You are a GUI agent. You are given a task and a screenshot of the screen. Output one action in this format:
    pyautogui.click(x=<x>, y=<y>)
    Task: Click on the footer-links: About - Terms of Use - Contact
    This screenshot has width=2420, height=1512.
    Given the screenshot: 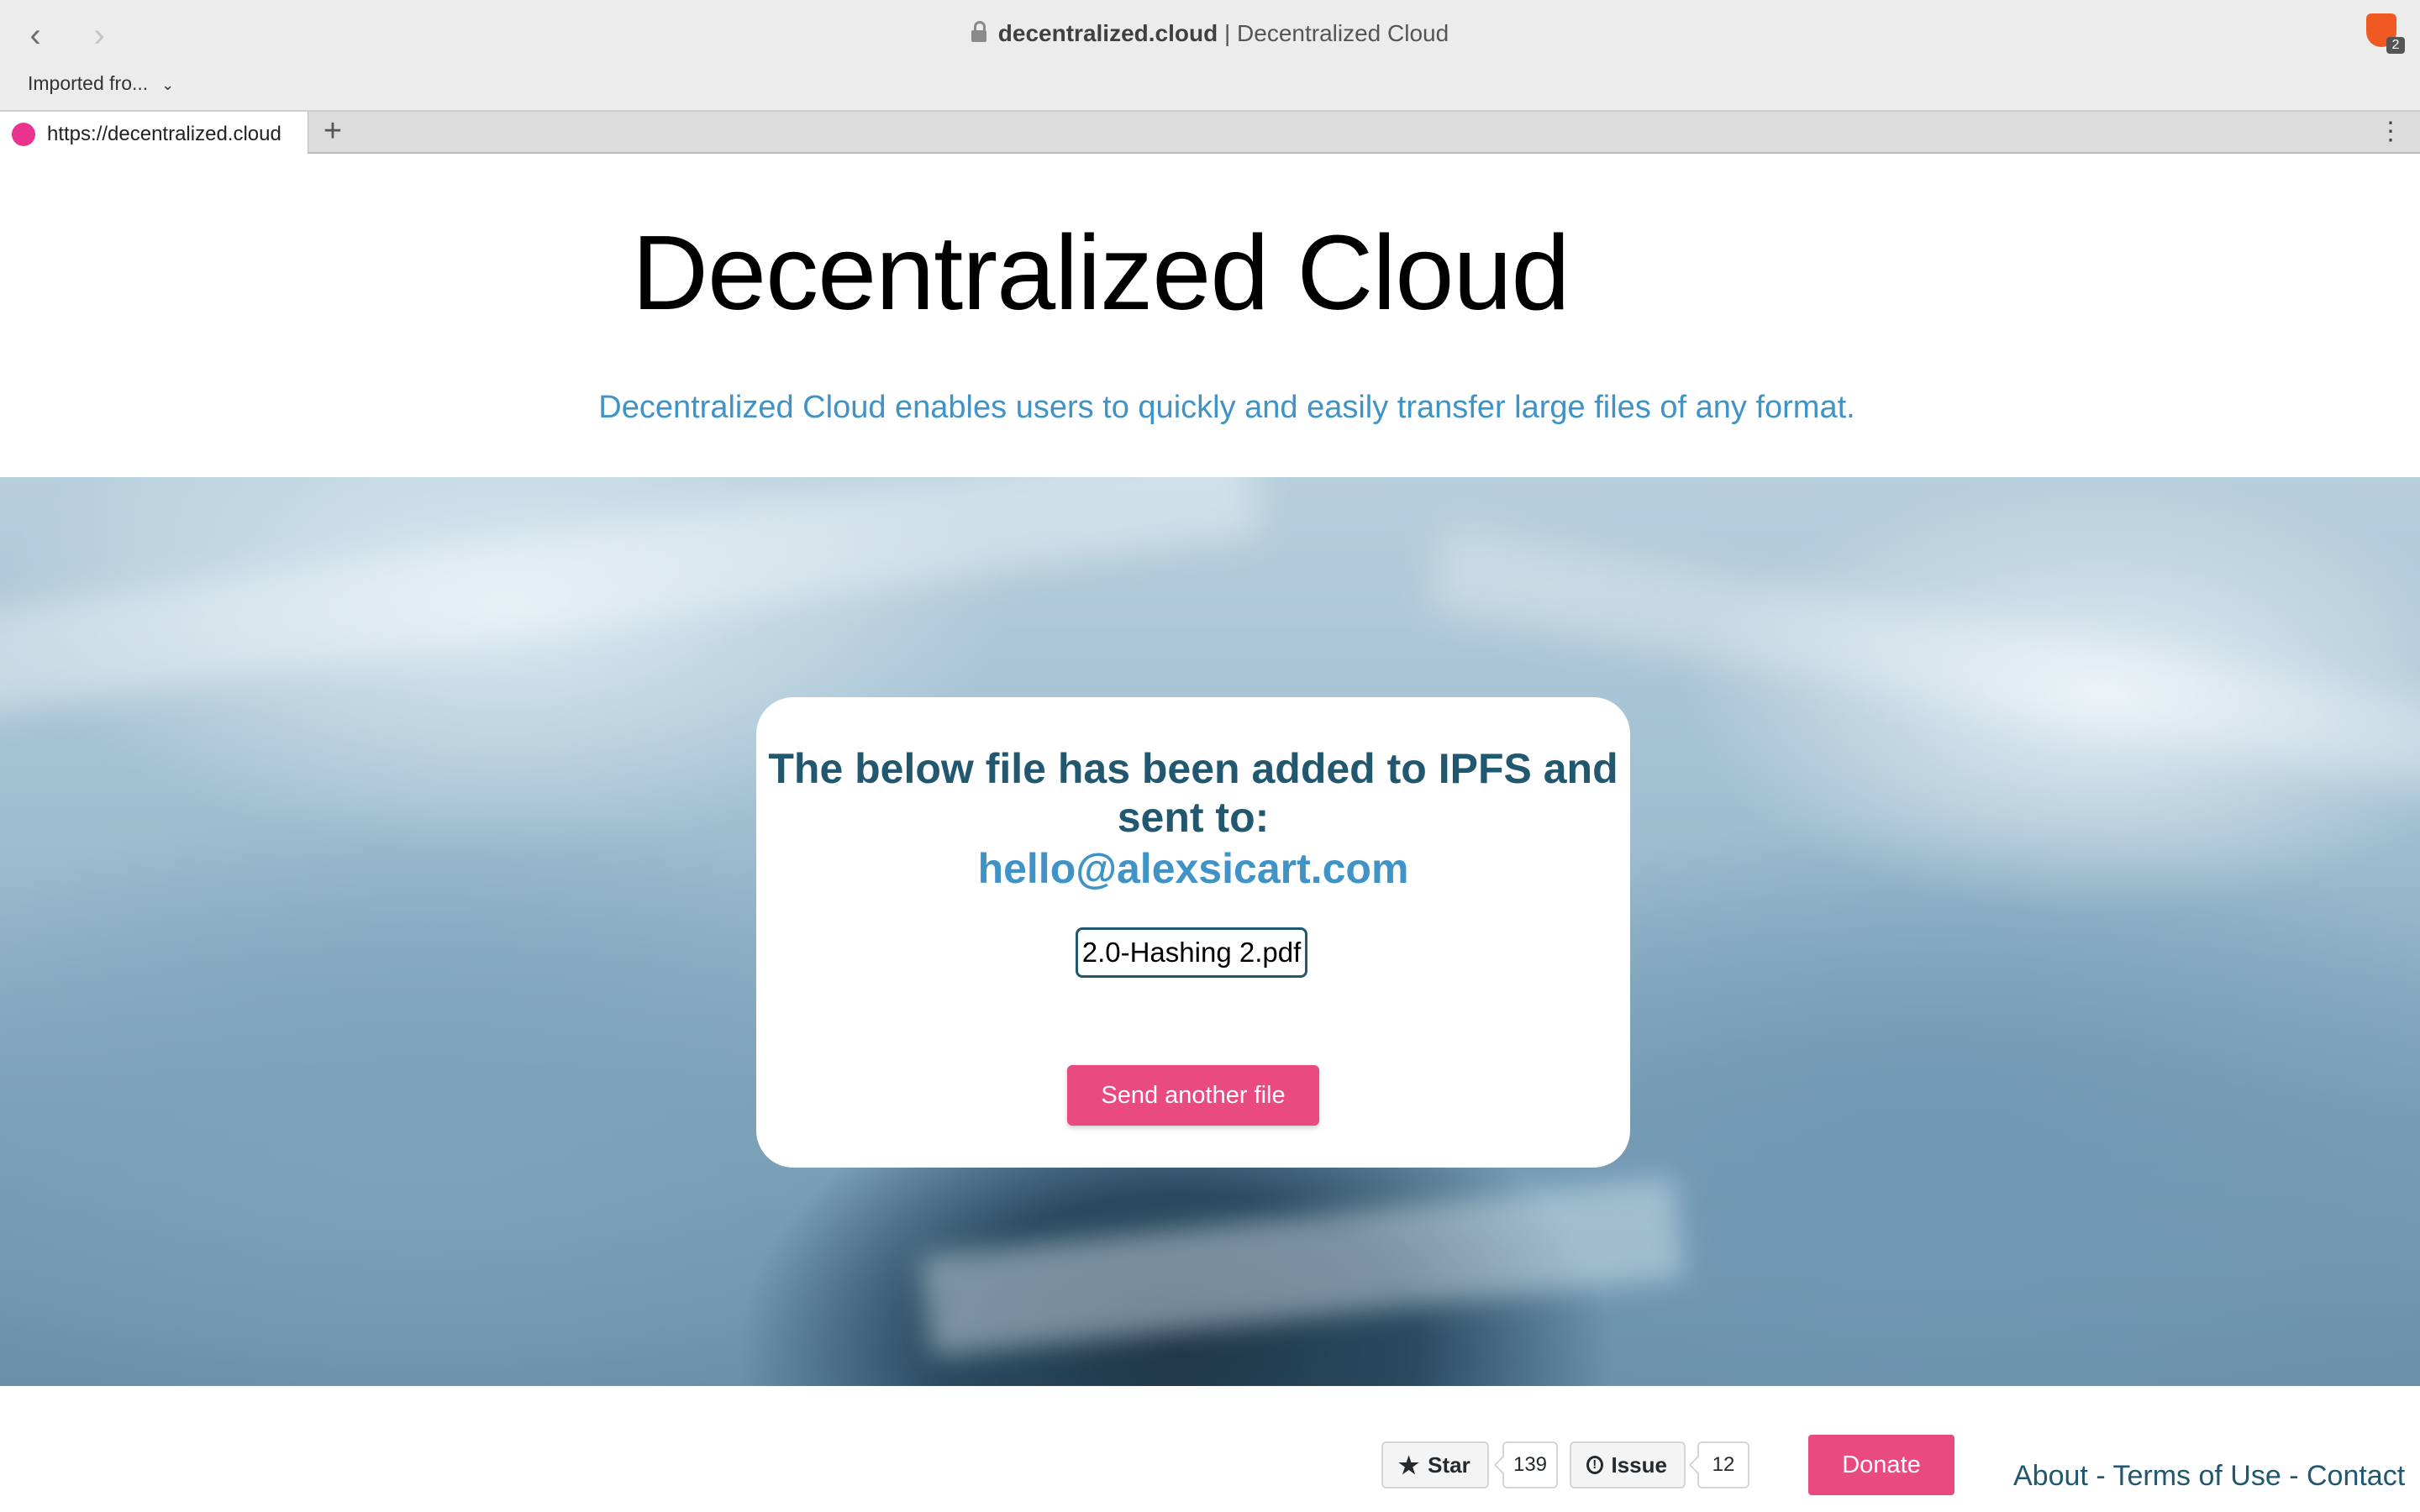 What is the action you would take?
    pyautogui.click(x=2209, y=1476)
    